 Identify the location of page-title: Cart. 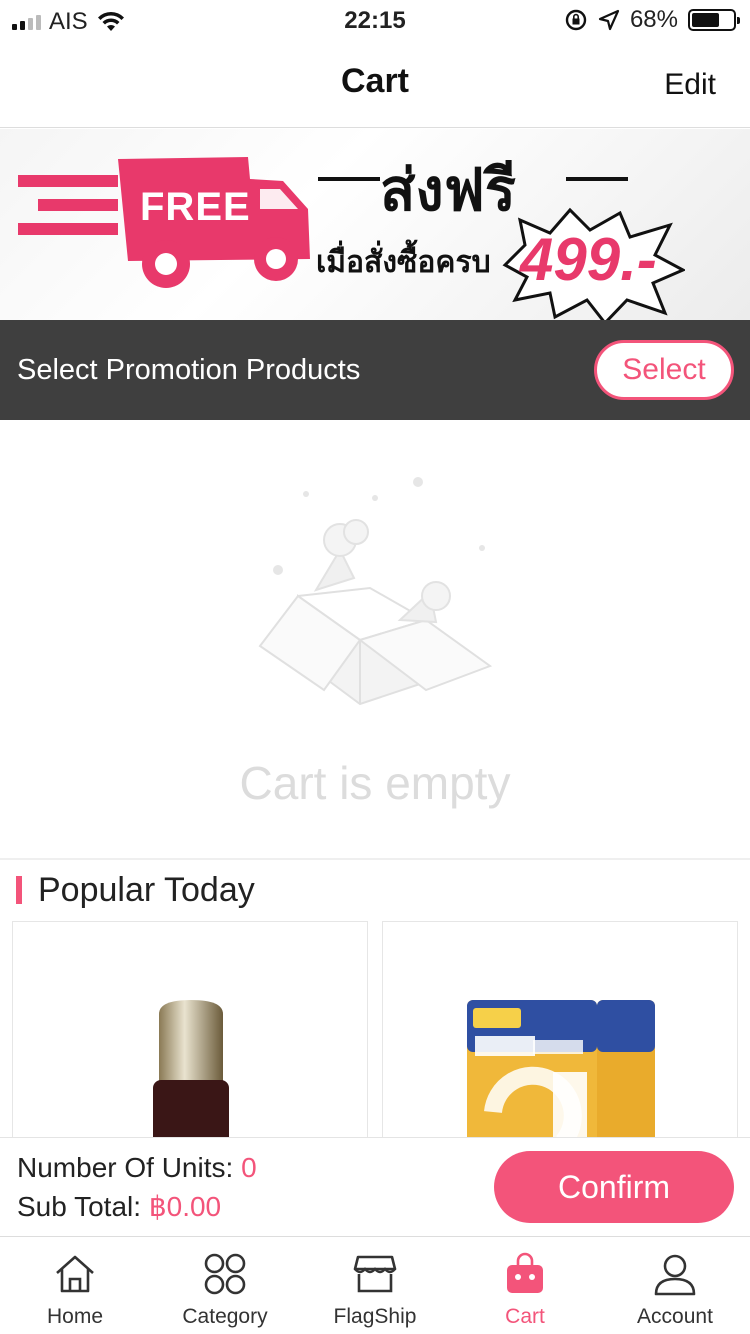
(375, 81).